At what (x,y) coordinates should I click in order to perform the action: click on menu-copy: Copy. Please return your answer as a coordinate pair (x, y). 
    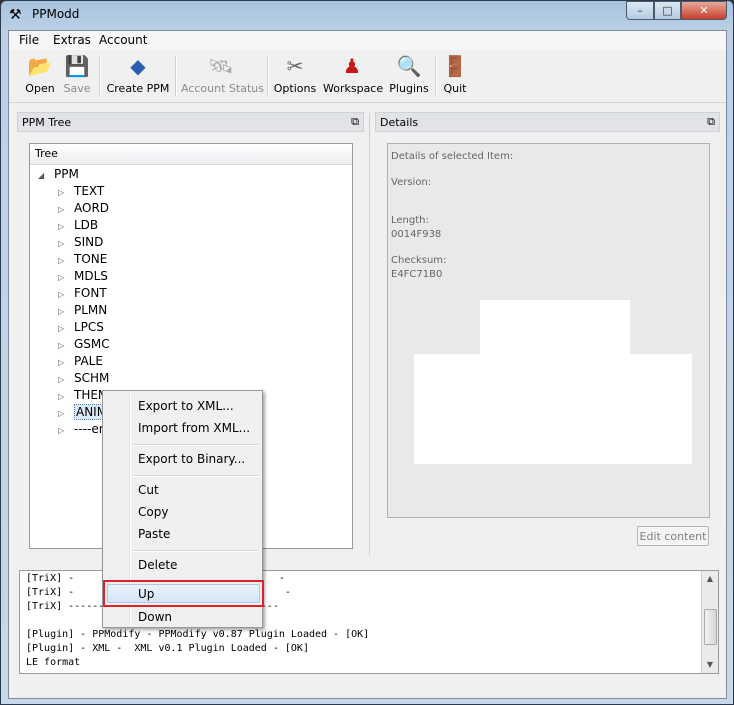
    Looking at the image, I should click on (153, 512).